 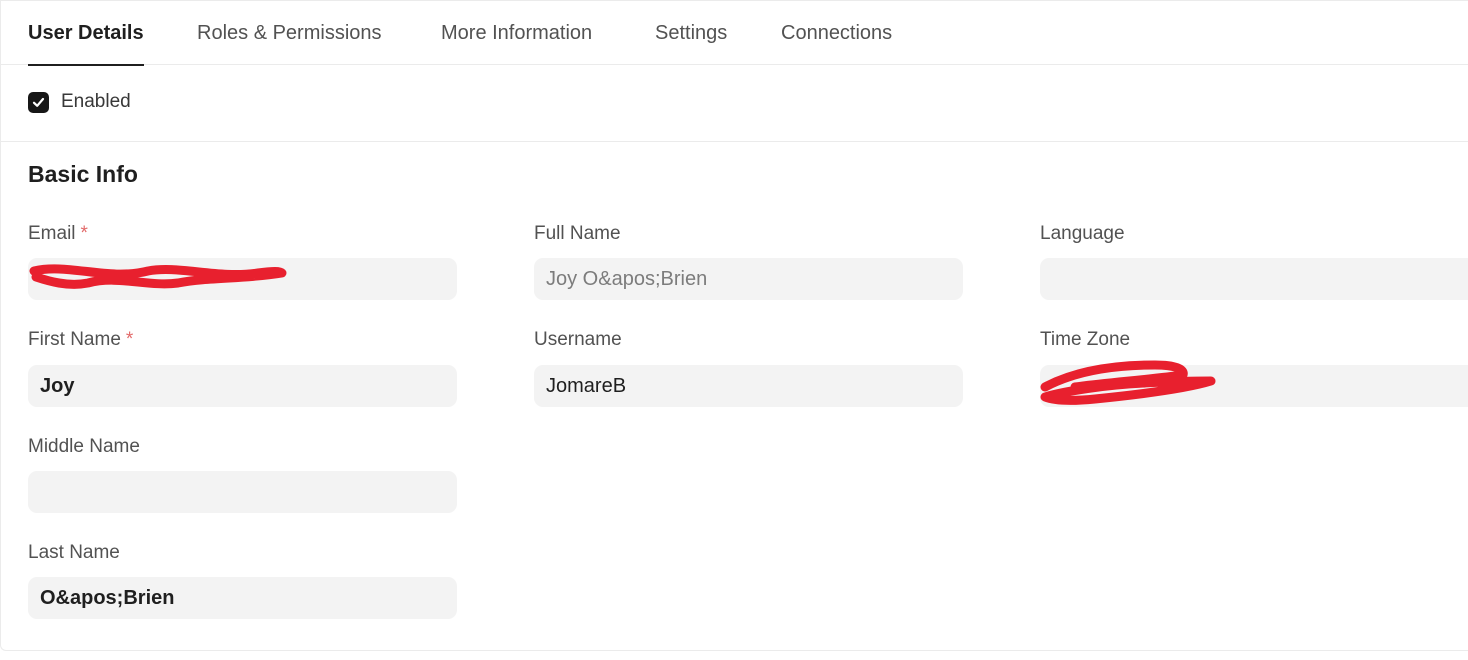 What do you see at coordinates (734, 141) in the screenshot?
I see `section-divider` at bounding box center [734, 141].